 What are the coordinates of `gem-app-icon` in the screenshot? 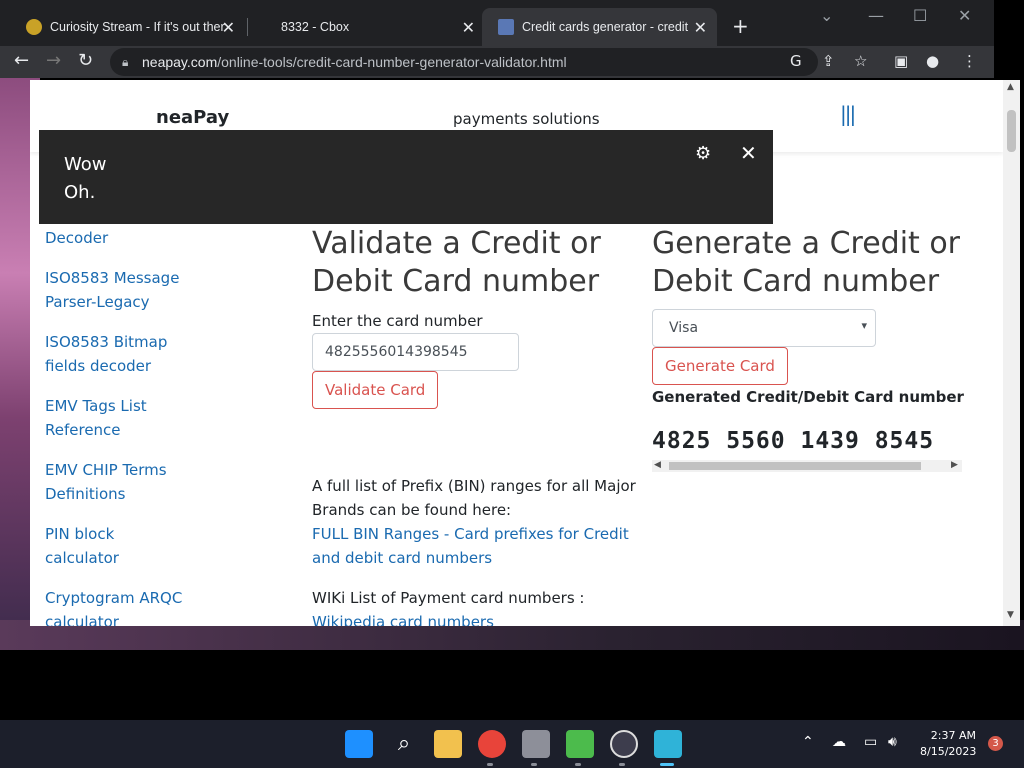 It's located at (580, 744).